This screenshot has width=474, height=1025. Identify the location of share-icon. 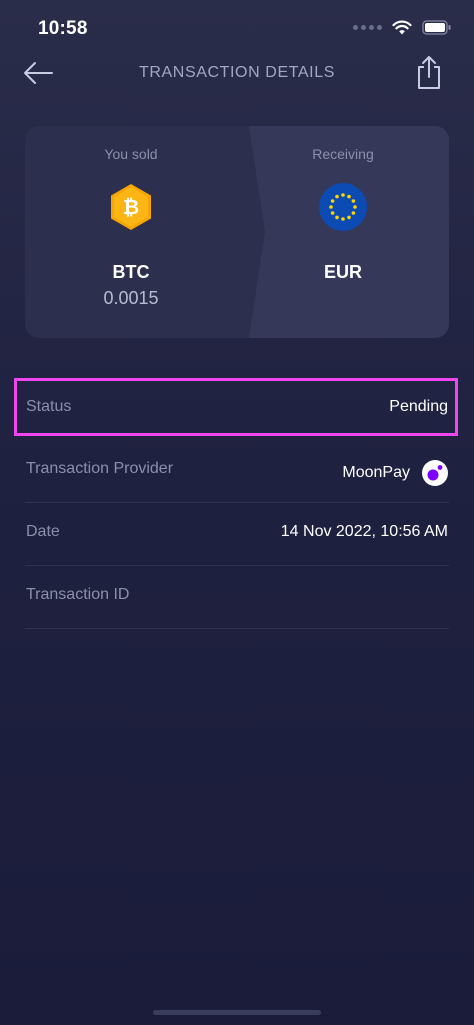
(429, 72).